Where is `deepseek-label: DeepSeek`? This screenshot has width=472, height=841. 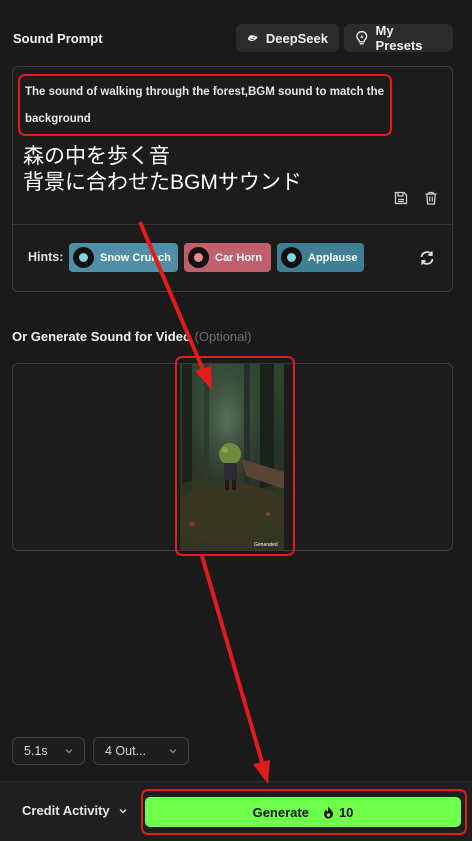
deepseek-label: DeepSeek is located at coordinates (296, 38).